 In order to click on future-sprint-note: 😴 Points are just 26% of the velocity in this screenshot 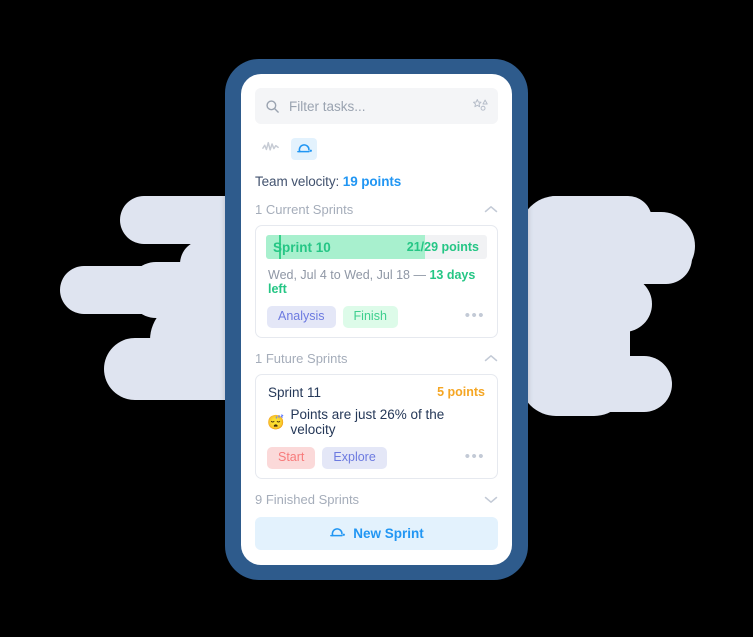, I will do `click(376, 422)`.